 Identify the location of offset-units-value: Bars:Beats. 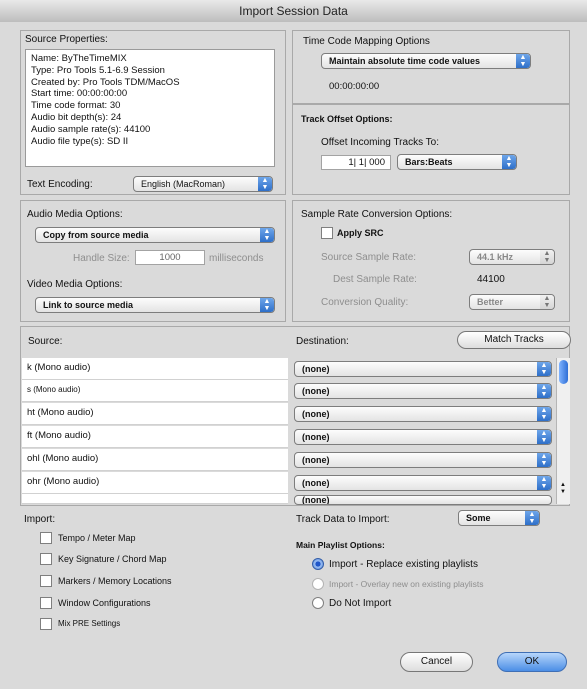
(429, 162).